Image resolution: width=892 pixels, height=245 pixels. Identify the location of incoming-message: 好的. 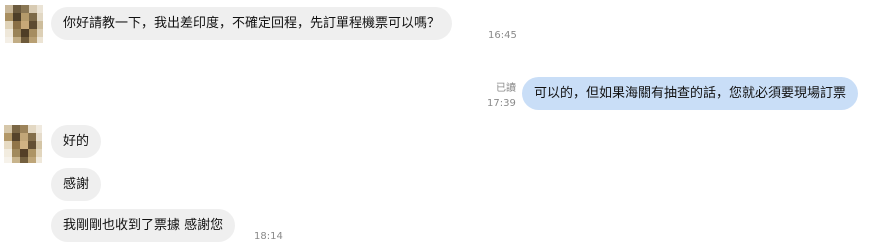
(76, 141).